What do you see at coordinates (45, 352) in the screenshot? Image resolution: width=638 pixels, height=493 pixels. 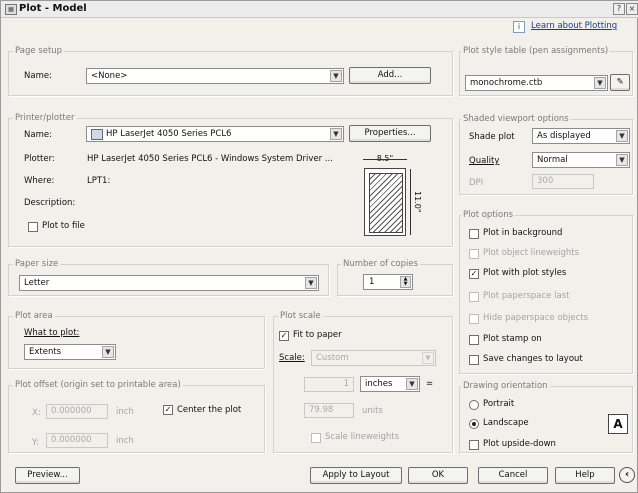 I see `what-to-plot-value: Extents` at bounding box center [45, 352].